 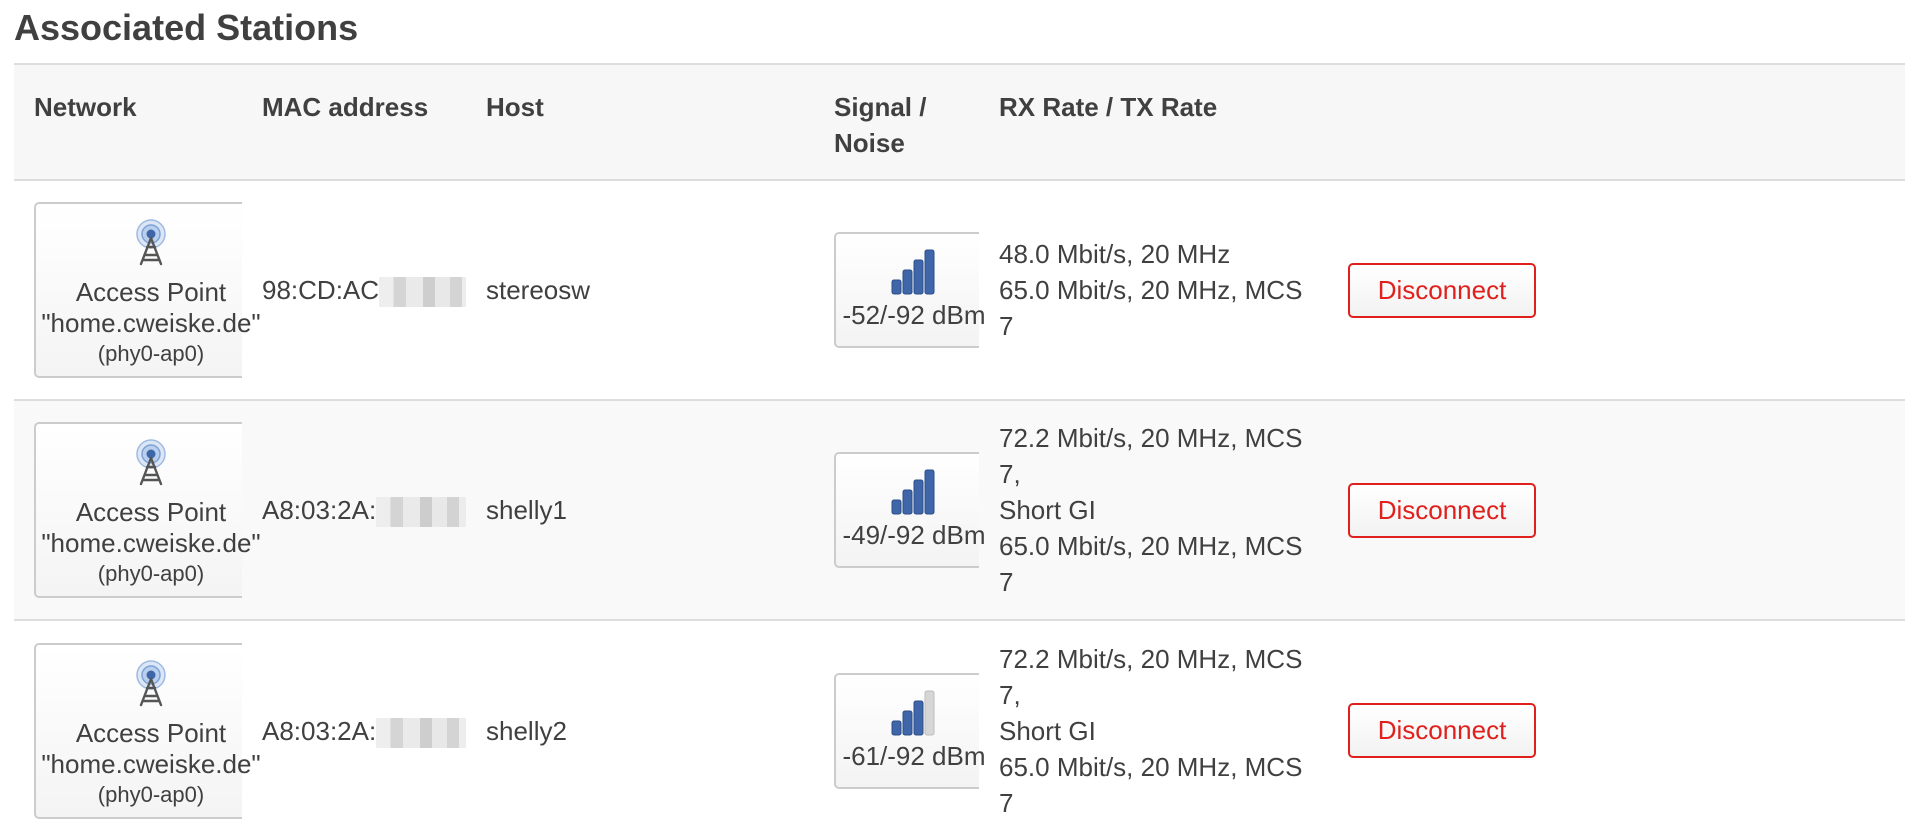 What do you see at coordinates (640, 510) in the screenshot?
I see `host-cell: shelly1` at bounding box center [640, 510].